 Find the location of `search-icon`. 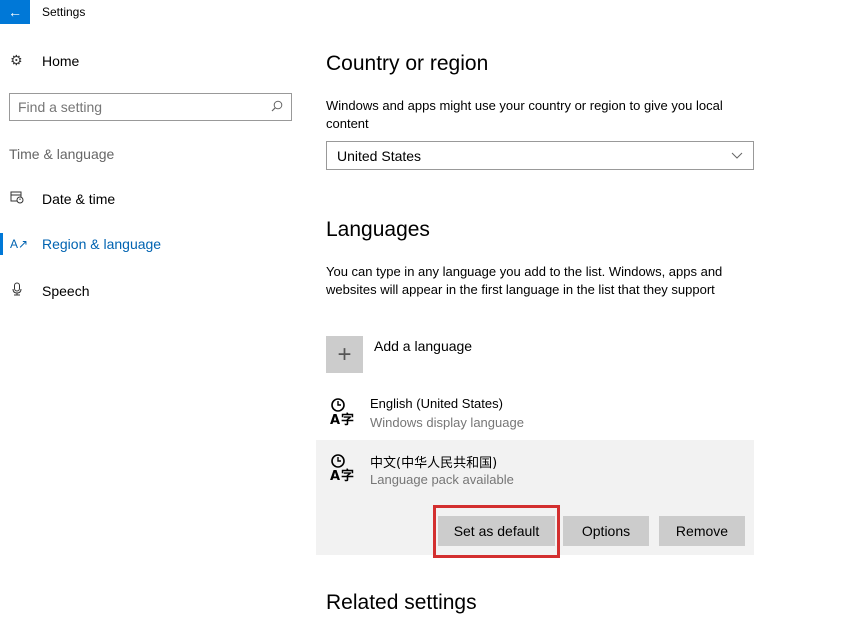

search-icon is located at coordinates (277, 107).